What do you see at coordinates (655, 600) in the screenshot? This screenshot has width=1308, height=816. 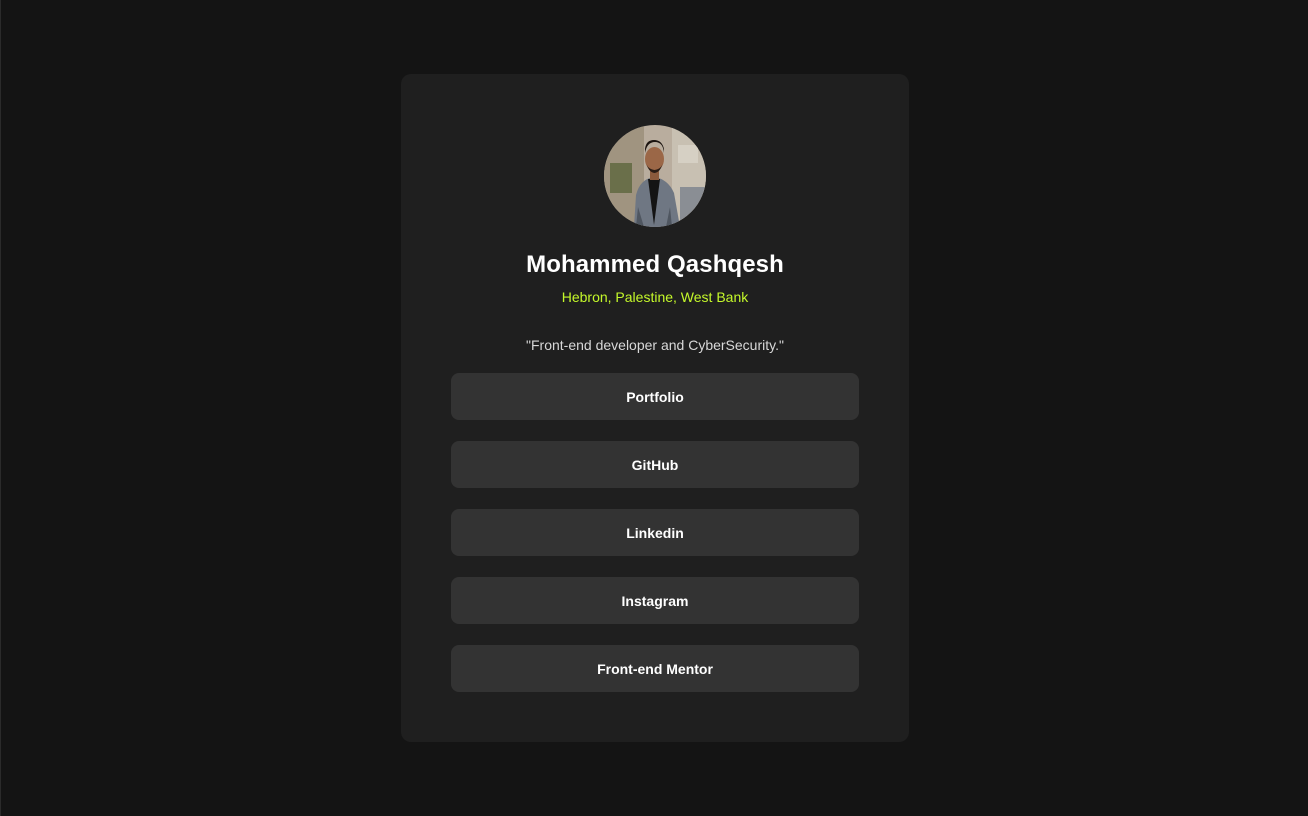 I see `instagram-link-button: Instagram` at bounding box center [655, 600].